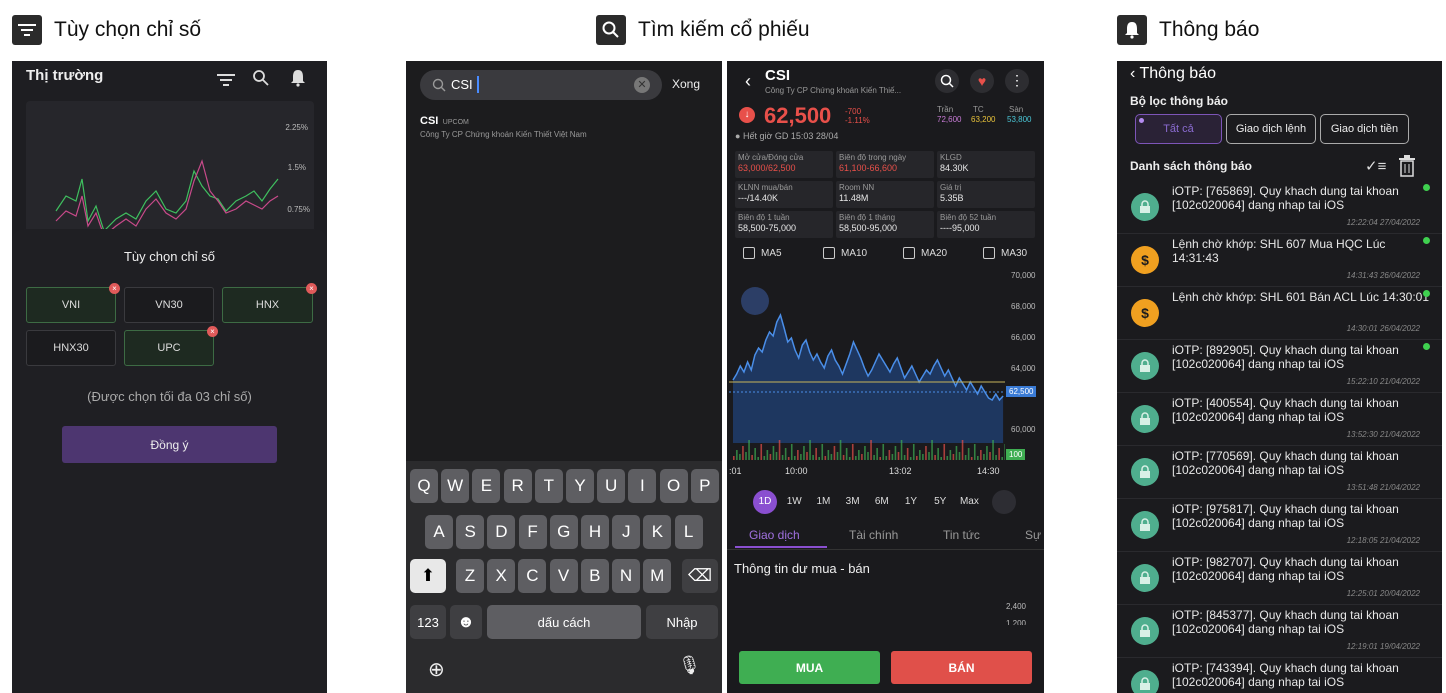 This screenshot has height=693, width=1446. Describe the element at coordinates (501, 532) in the screenshot. I see `key-d: D` at that location.